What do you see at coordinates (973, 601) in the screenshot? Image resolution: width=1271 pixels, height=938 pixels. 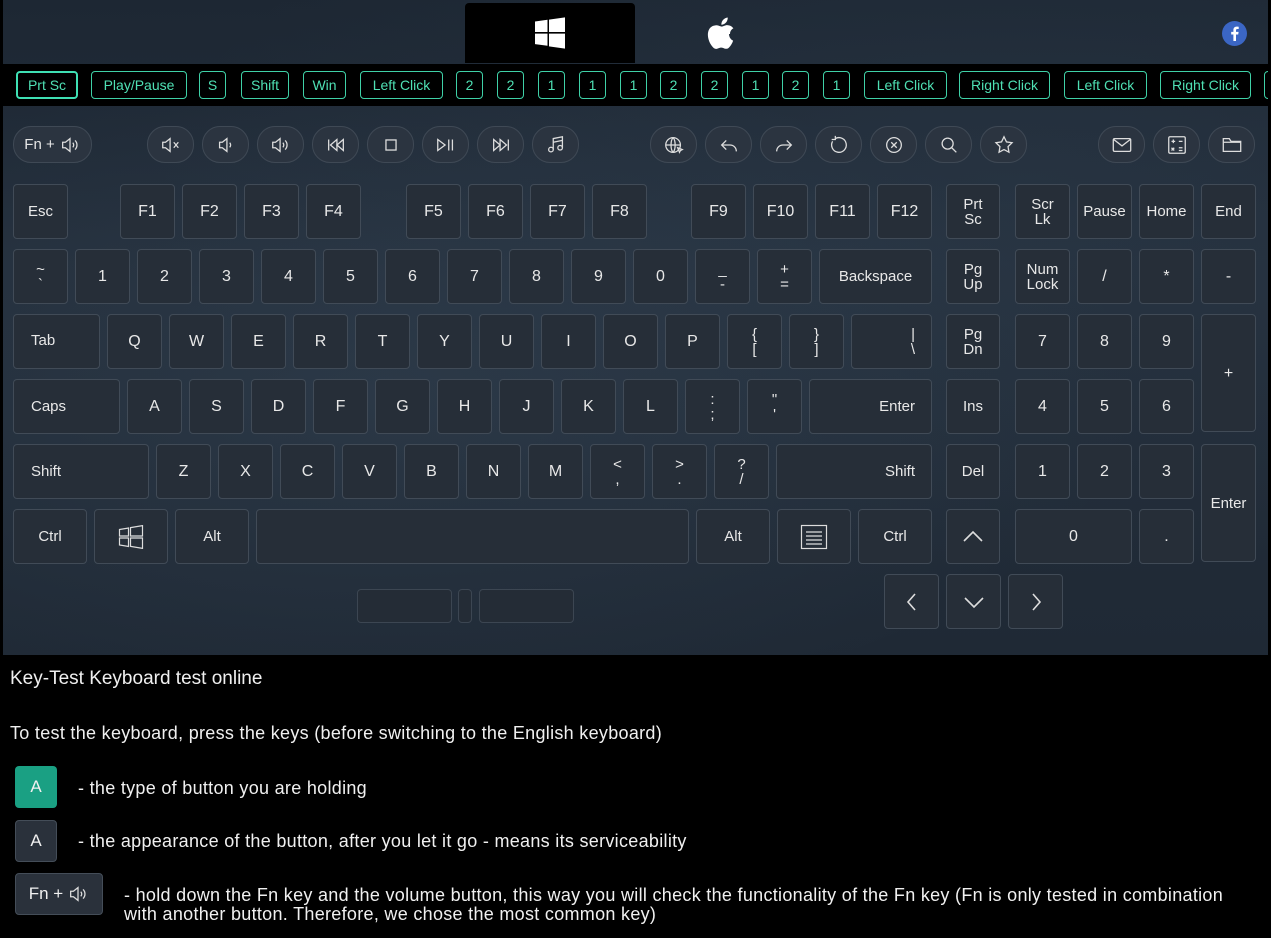 I see `key-arrow-down` at bounding box center [973, 601].